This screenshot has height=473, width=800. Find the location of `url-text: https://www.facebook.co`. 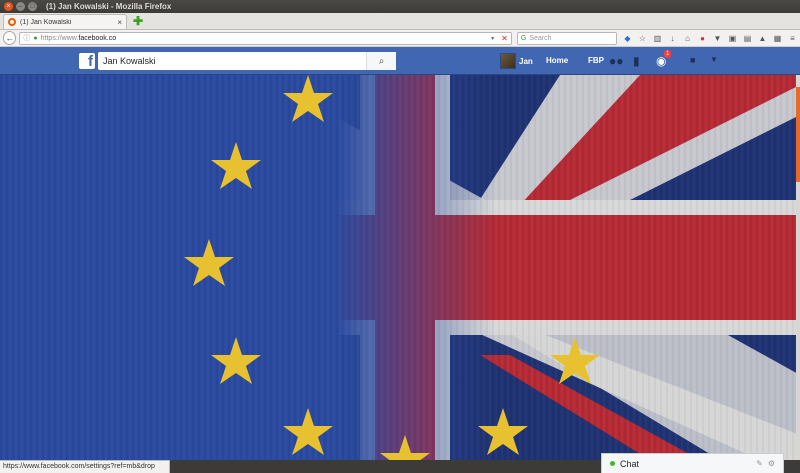

url-text: https://www.facebook.co is located at coordinates (265, 38).